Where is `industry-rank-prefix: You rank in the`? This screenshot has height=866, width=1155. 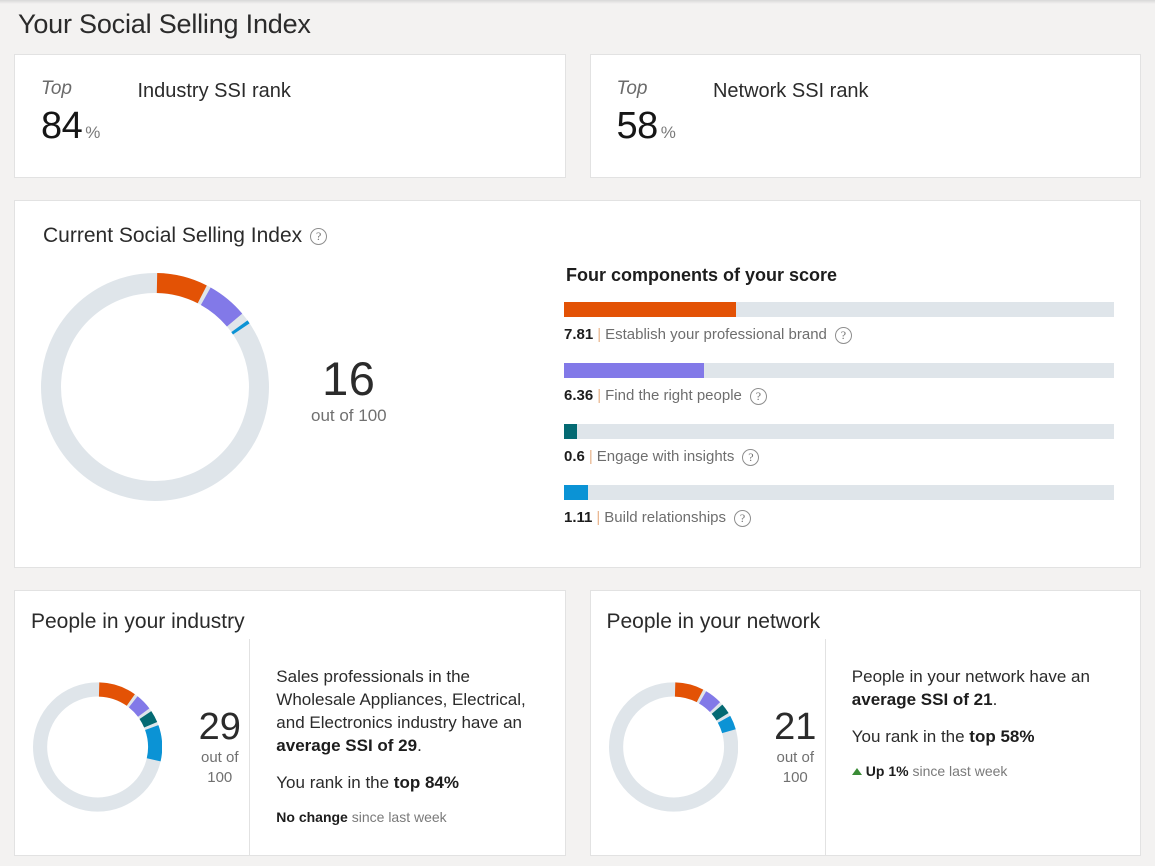 industry-rank-prefix: You rank in the is located at coordinates (335, 782).